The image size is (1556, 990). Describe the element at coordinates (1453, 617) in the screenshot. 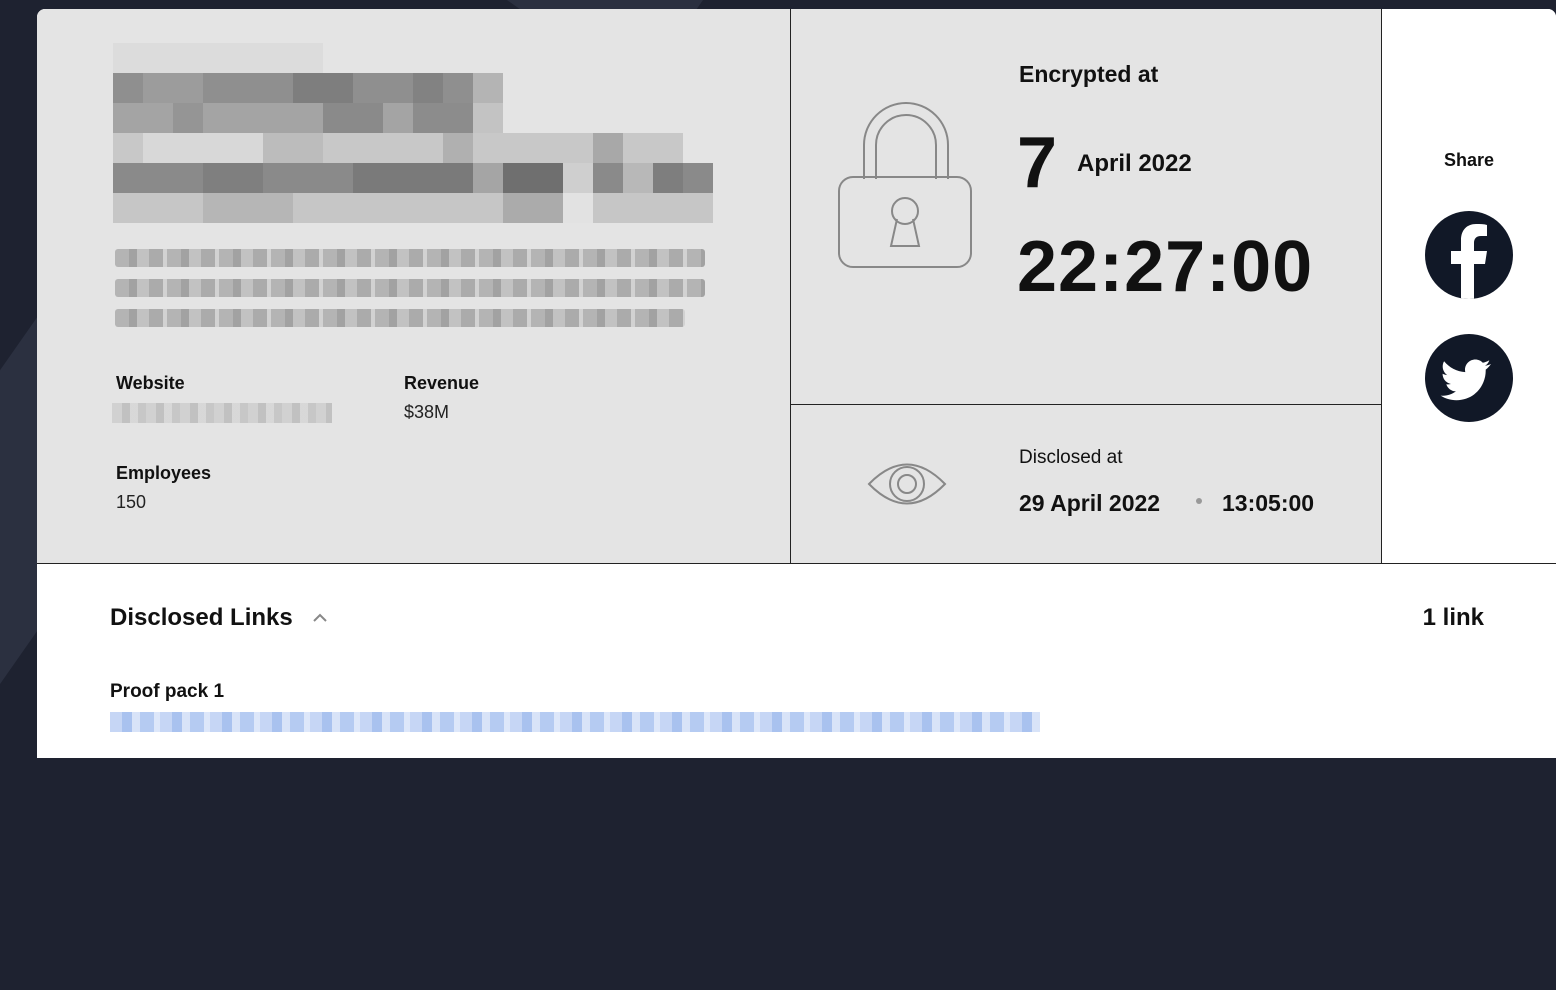

I see `links-count: 1 link` at that location.